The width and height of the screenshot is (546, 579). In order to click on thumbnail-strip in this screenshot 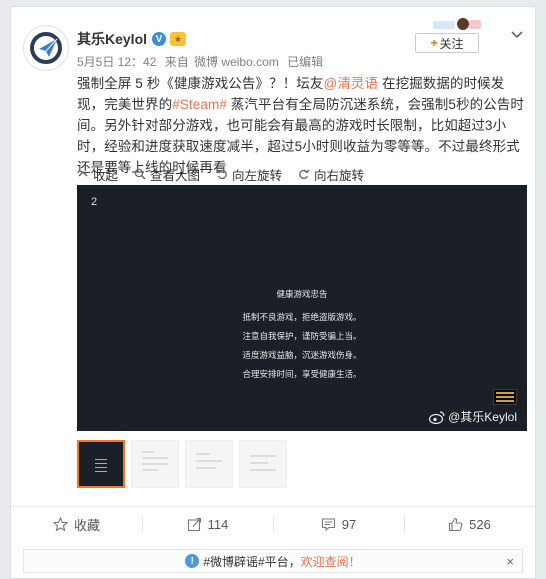, I will do `click(185, 466)`.